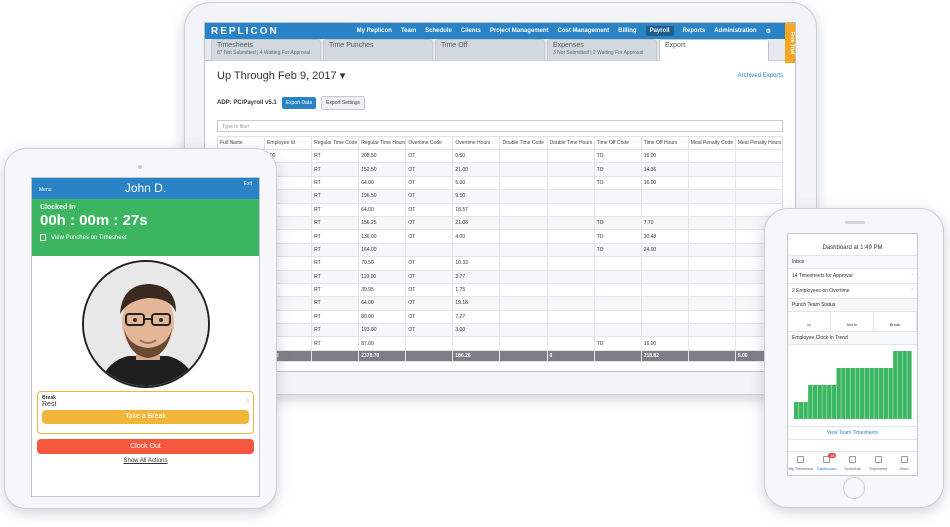  What do you see at coordinates (429, 143) in the screenshot?
I see `column-header: Overtime Code` at bounding box center [429, 143].